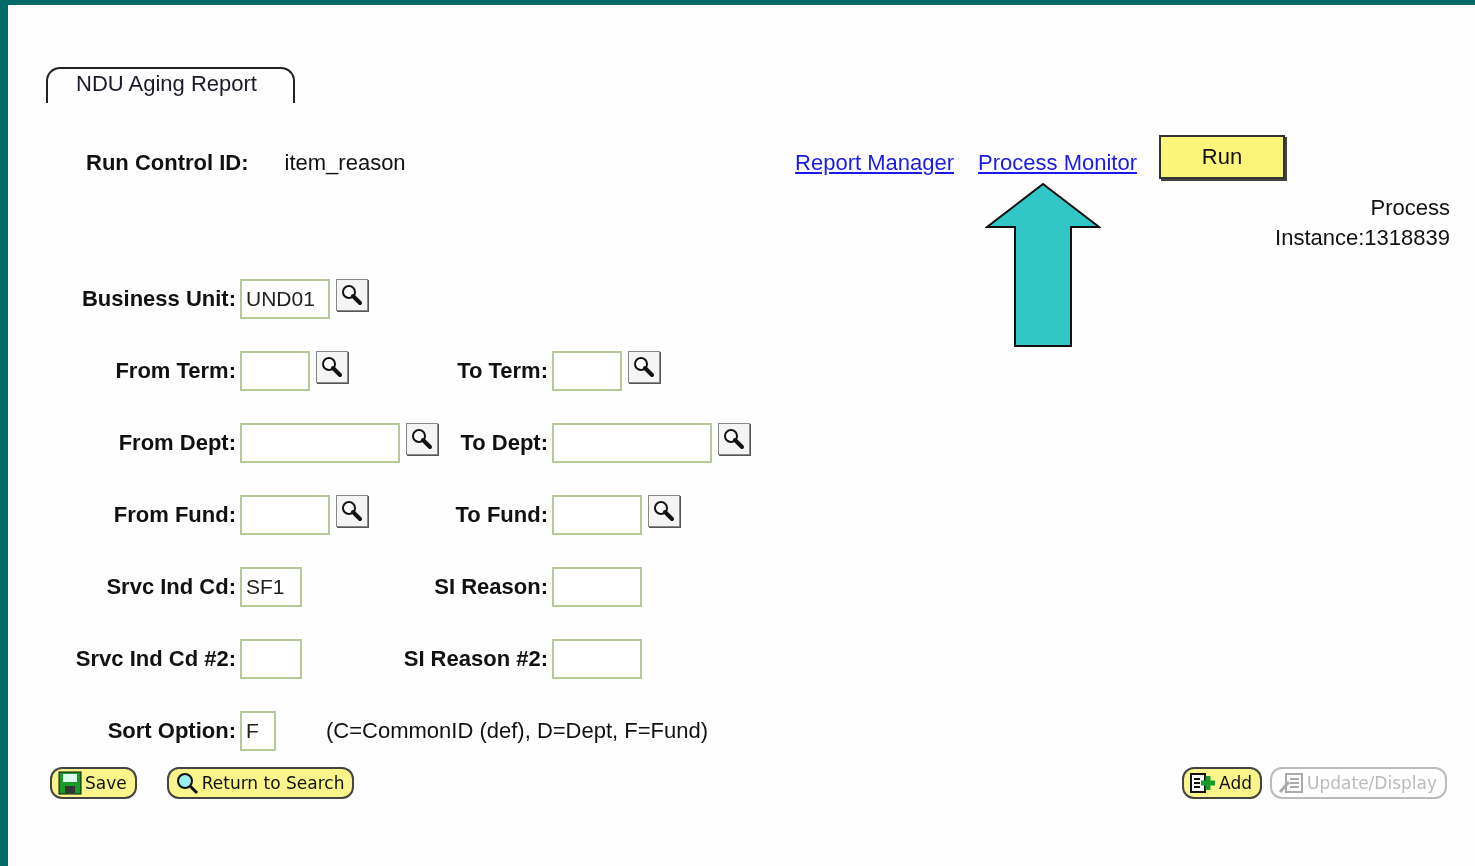 The image size is (1475, 866). What do you see at coordinates (175, 371) in the screenshot?
I see `field-label: From Term:` at bounding box center [175, 371].